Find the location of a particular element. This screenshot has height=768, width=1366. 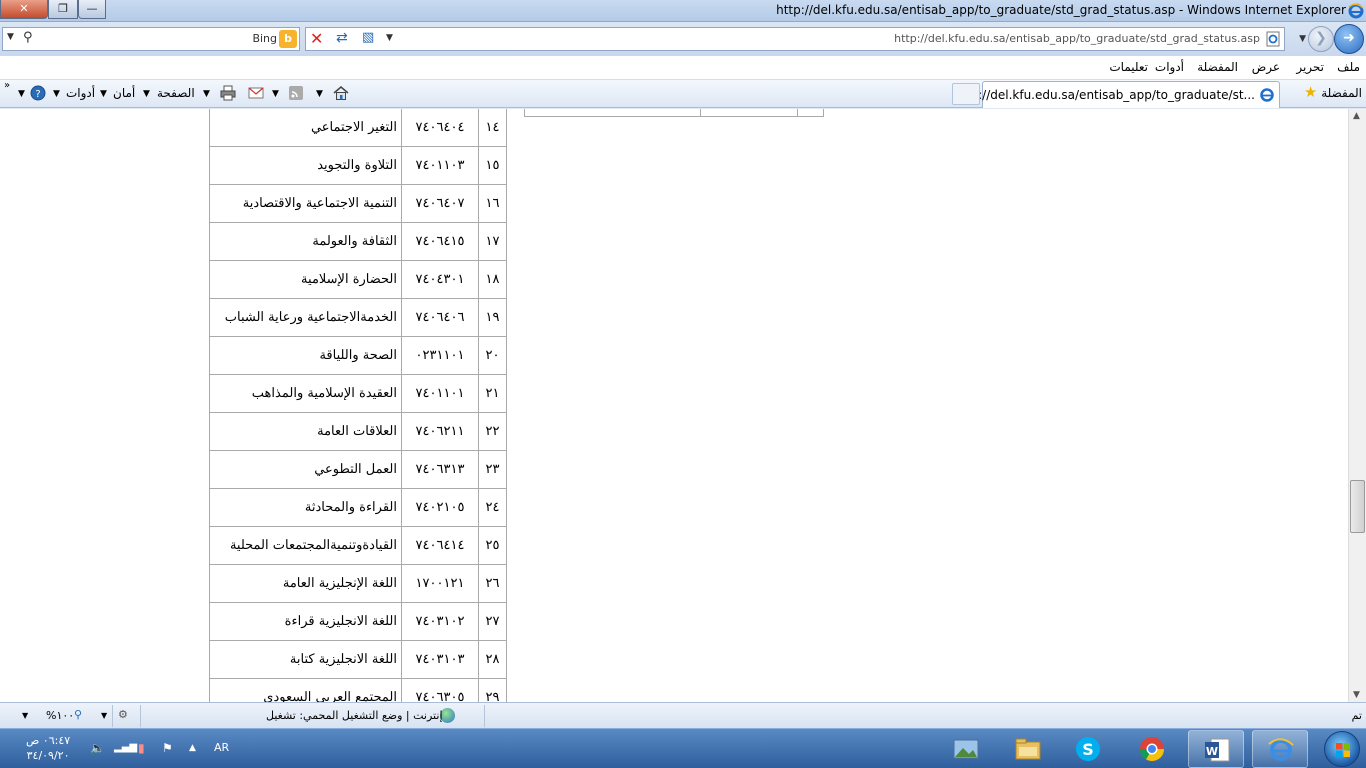

chevron-more-icon: » is located at coordinates (7, 85).